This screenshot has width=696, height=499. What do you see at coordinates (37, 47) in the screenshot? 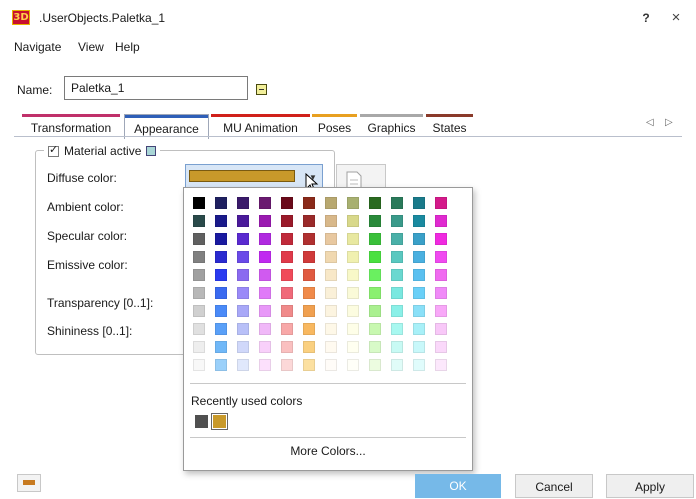
I see `menu-navigate: Navigate` at bounding box center [37, 47].